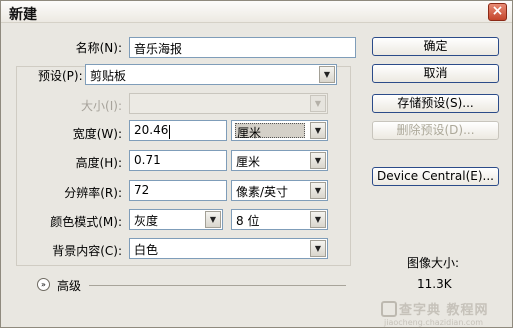 This screenshot has width=513, height=328. Describe the element at coordinates (434, 322) in the screenshot. I see `watermark-url: jiaocheng.chazidian.com` at that location.